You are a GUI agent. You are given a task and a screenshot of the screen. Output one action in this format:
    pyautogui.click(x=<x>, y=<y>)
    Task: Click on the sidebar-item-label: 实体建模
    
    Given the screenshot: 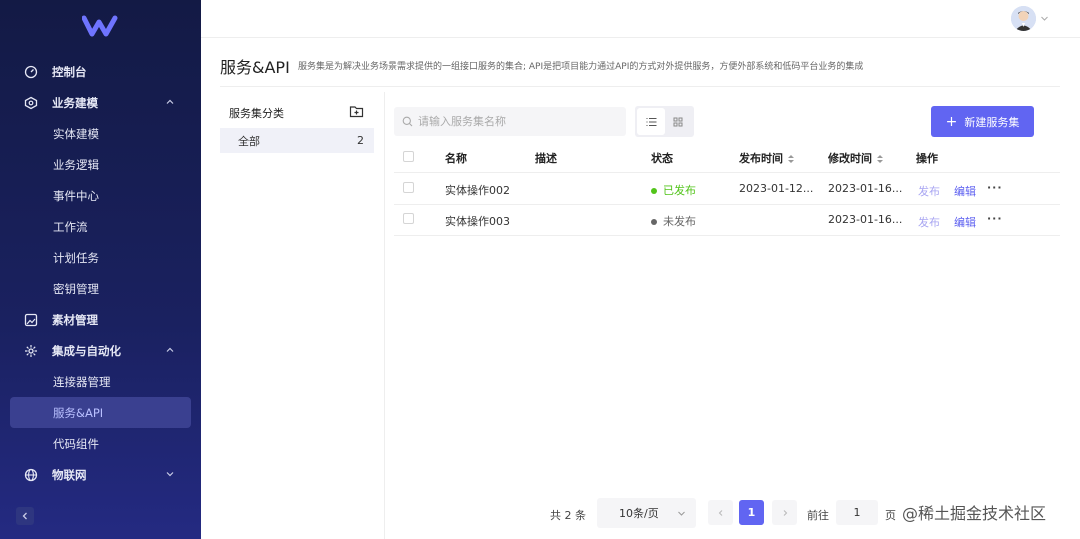 What is the action you would take?
    pyautogui.click(x=76, y=133)
    